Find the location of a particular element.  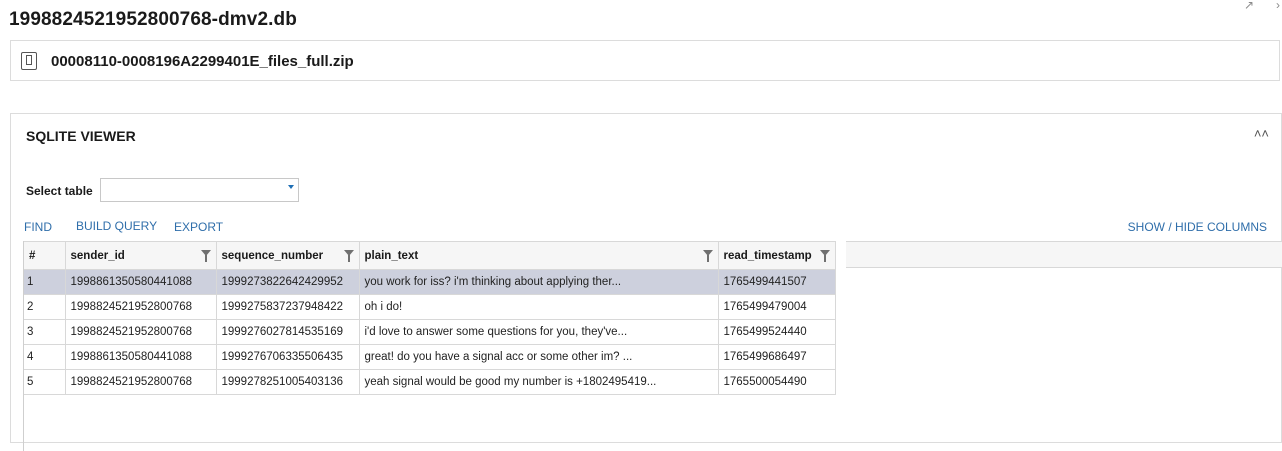

column-header-sequence-number: sequence_number is located at coordinates (288, 255).